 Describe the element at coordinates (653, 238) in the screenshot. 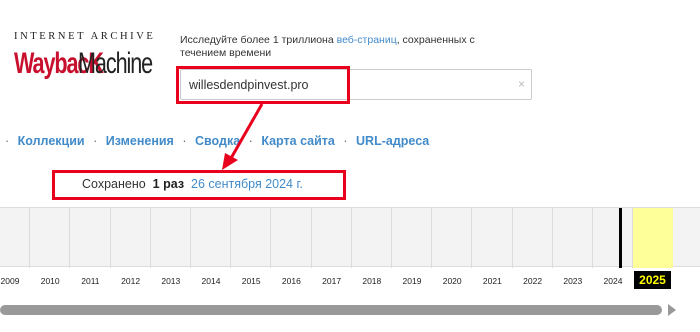

I see `current-year-column` at that location.